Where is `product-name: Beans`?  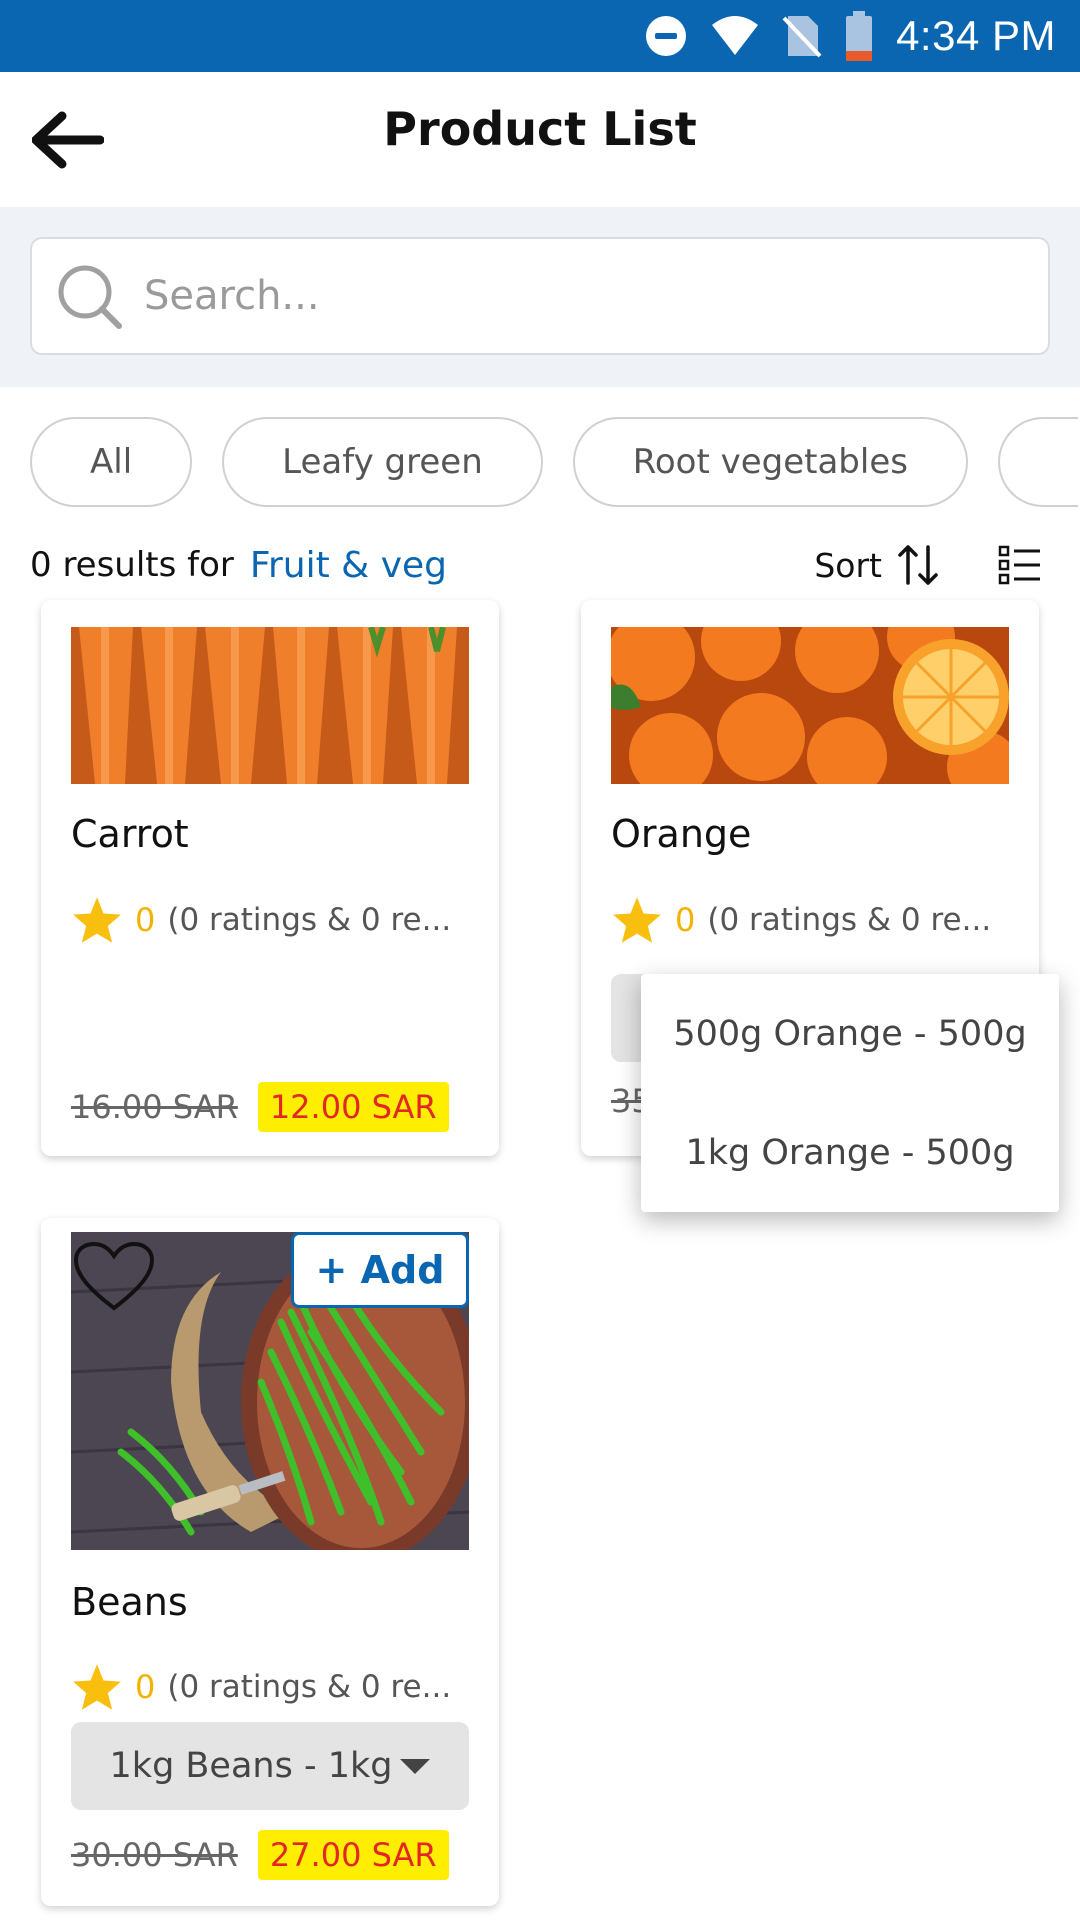
product-name: Beans is located at coordinates (129, 1602).